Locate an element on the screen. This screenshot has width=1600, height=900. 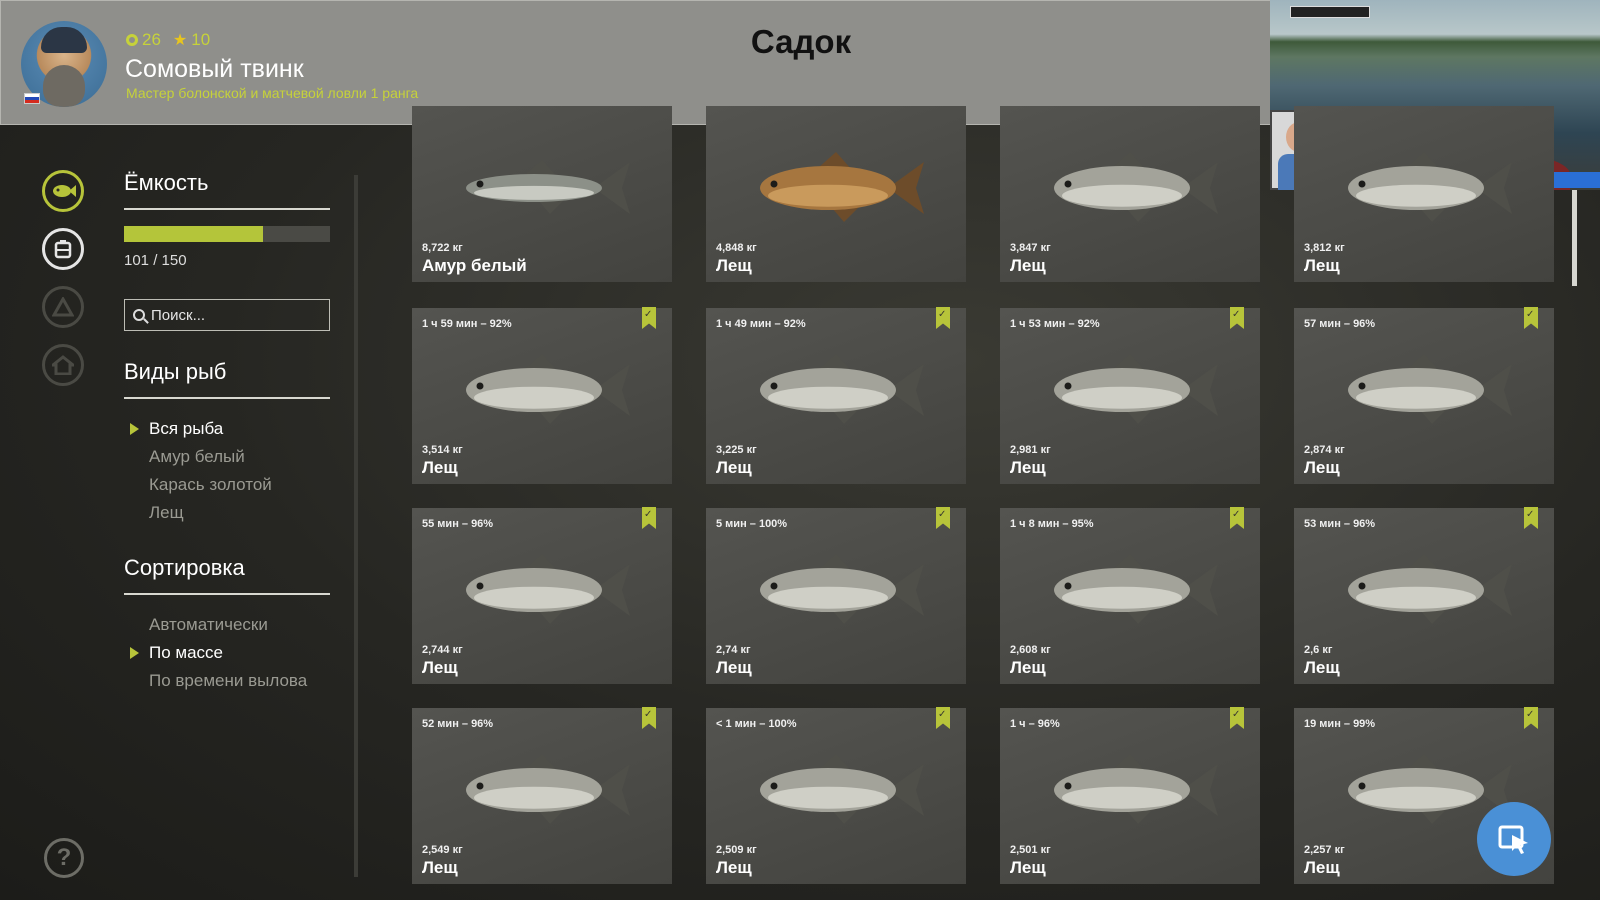
fish-weight: 2,744 кг is located at coordinates (442, 650).